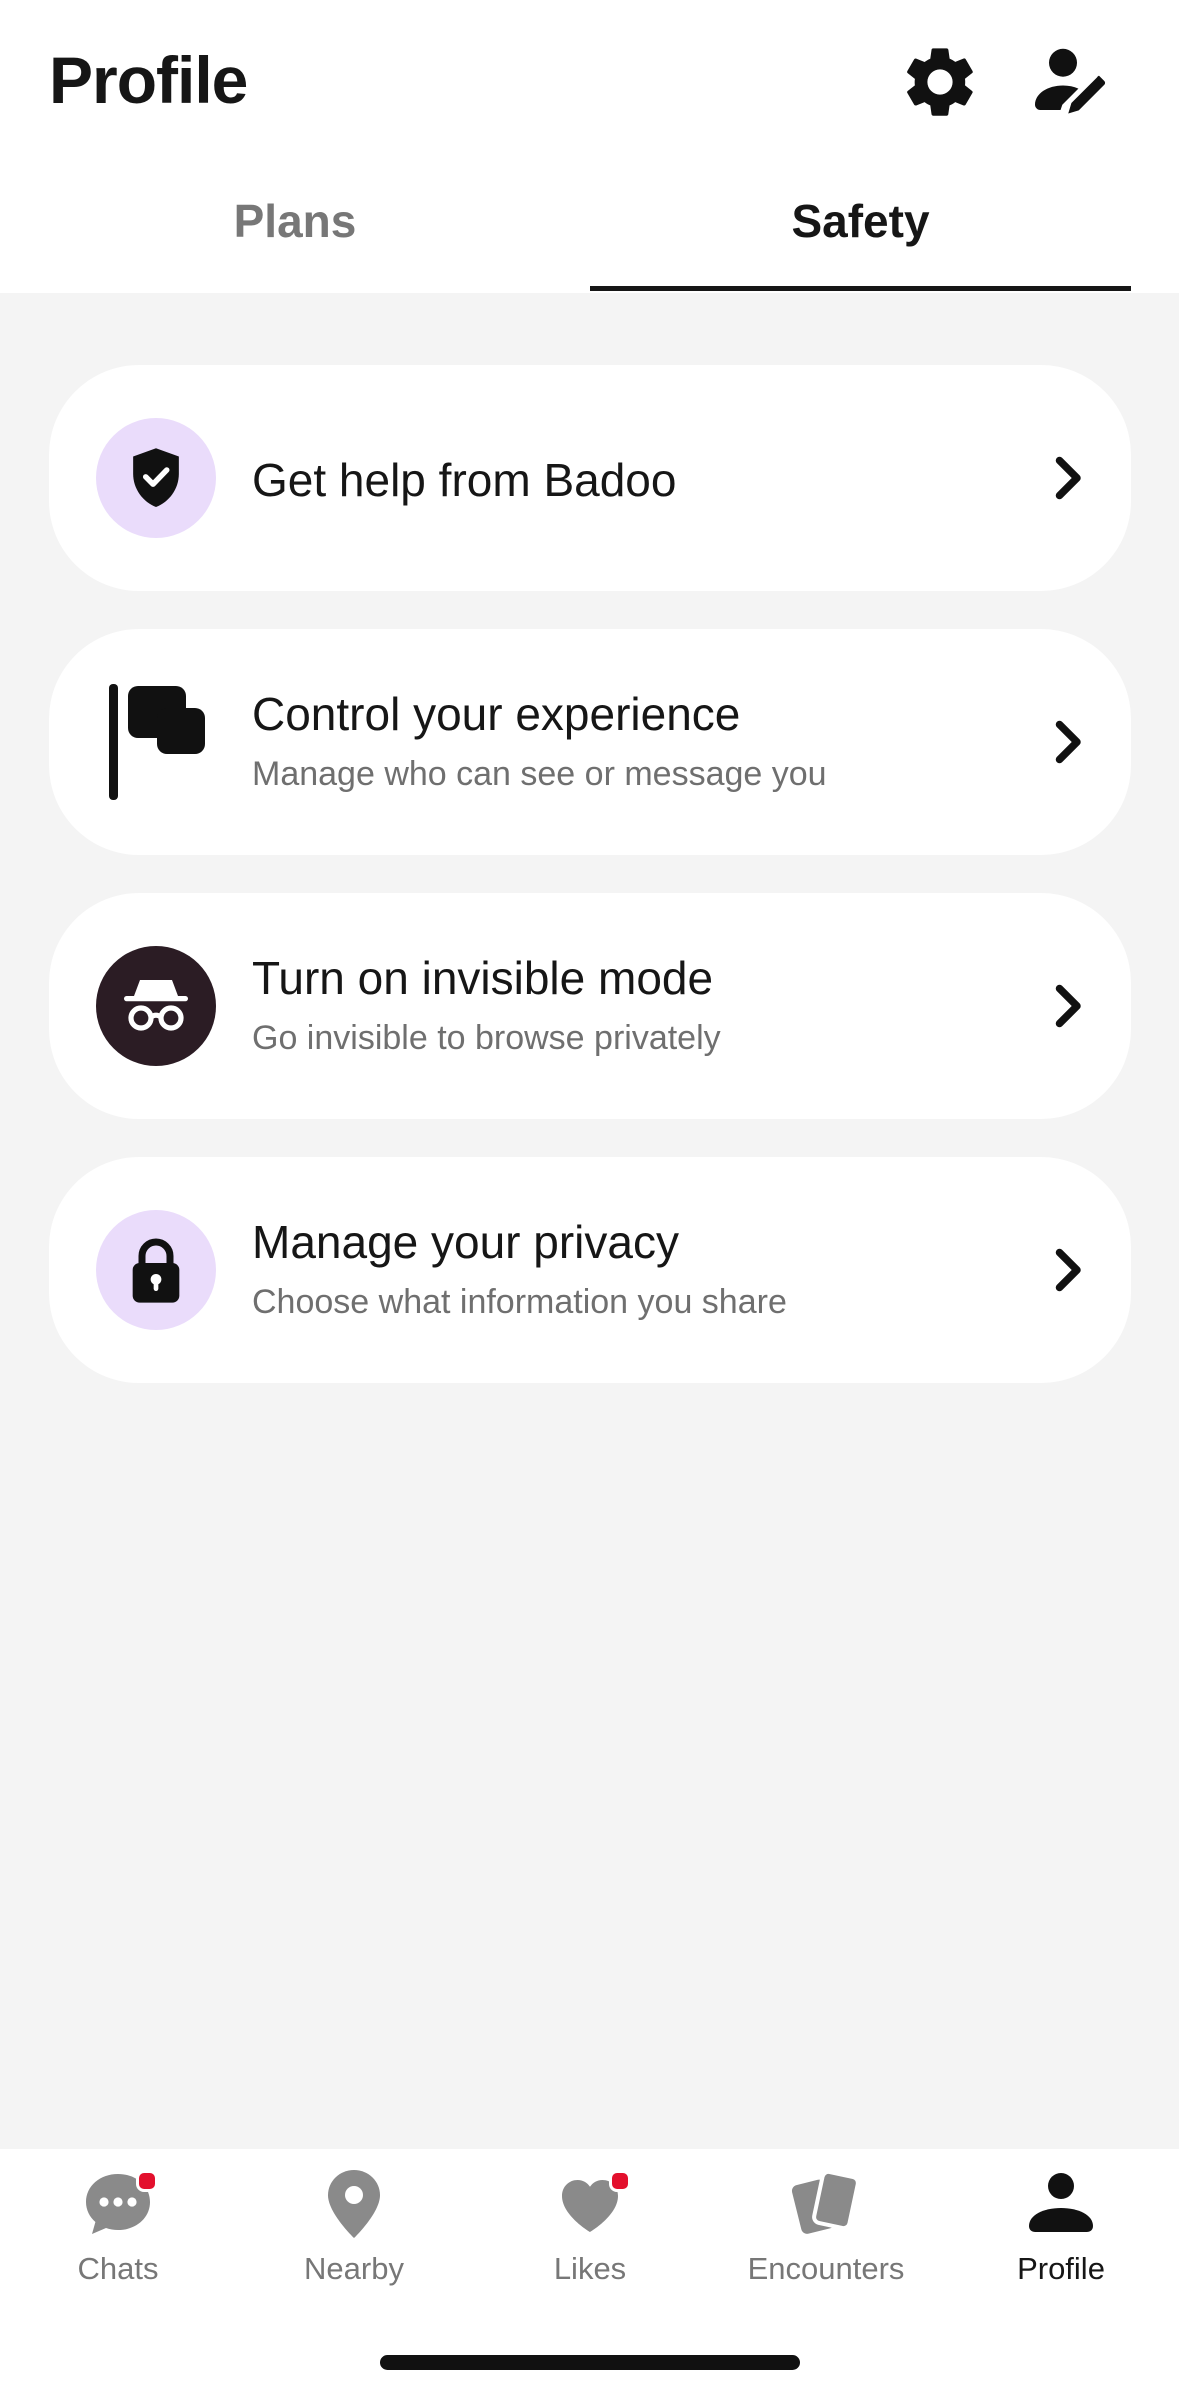 Image resolution: width=1179 pixels, height=2396 pixels. I want to click on tab-plans: Plans, so click(295, 231).